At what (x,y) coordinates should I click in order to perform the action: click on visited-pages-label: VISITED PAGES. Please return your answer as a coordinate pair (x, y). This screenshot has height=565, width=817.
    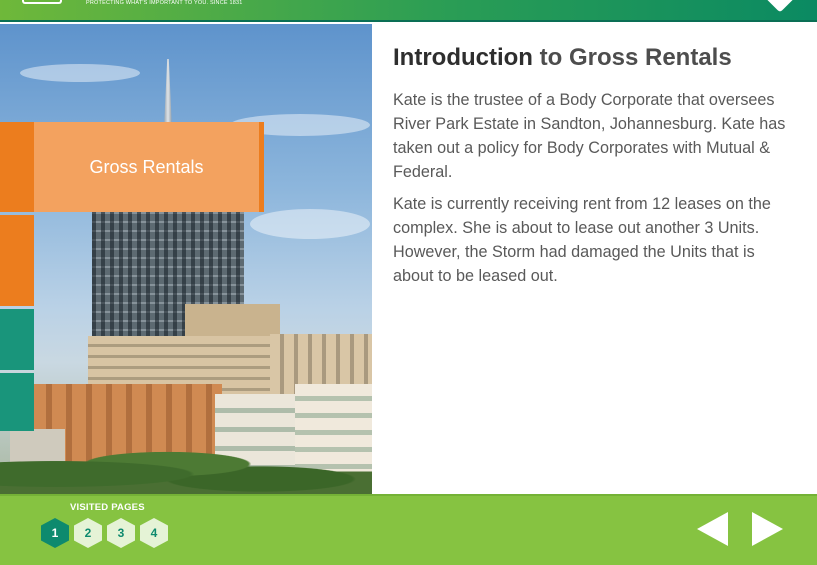
    Looking at the image, I should click on (107, 507).